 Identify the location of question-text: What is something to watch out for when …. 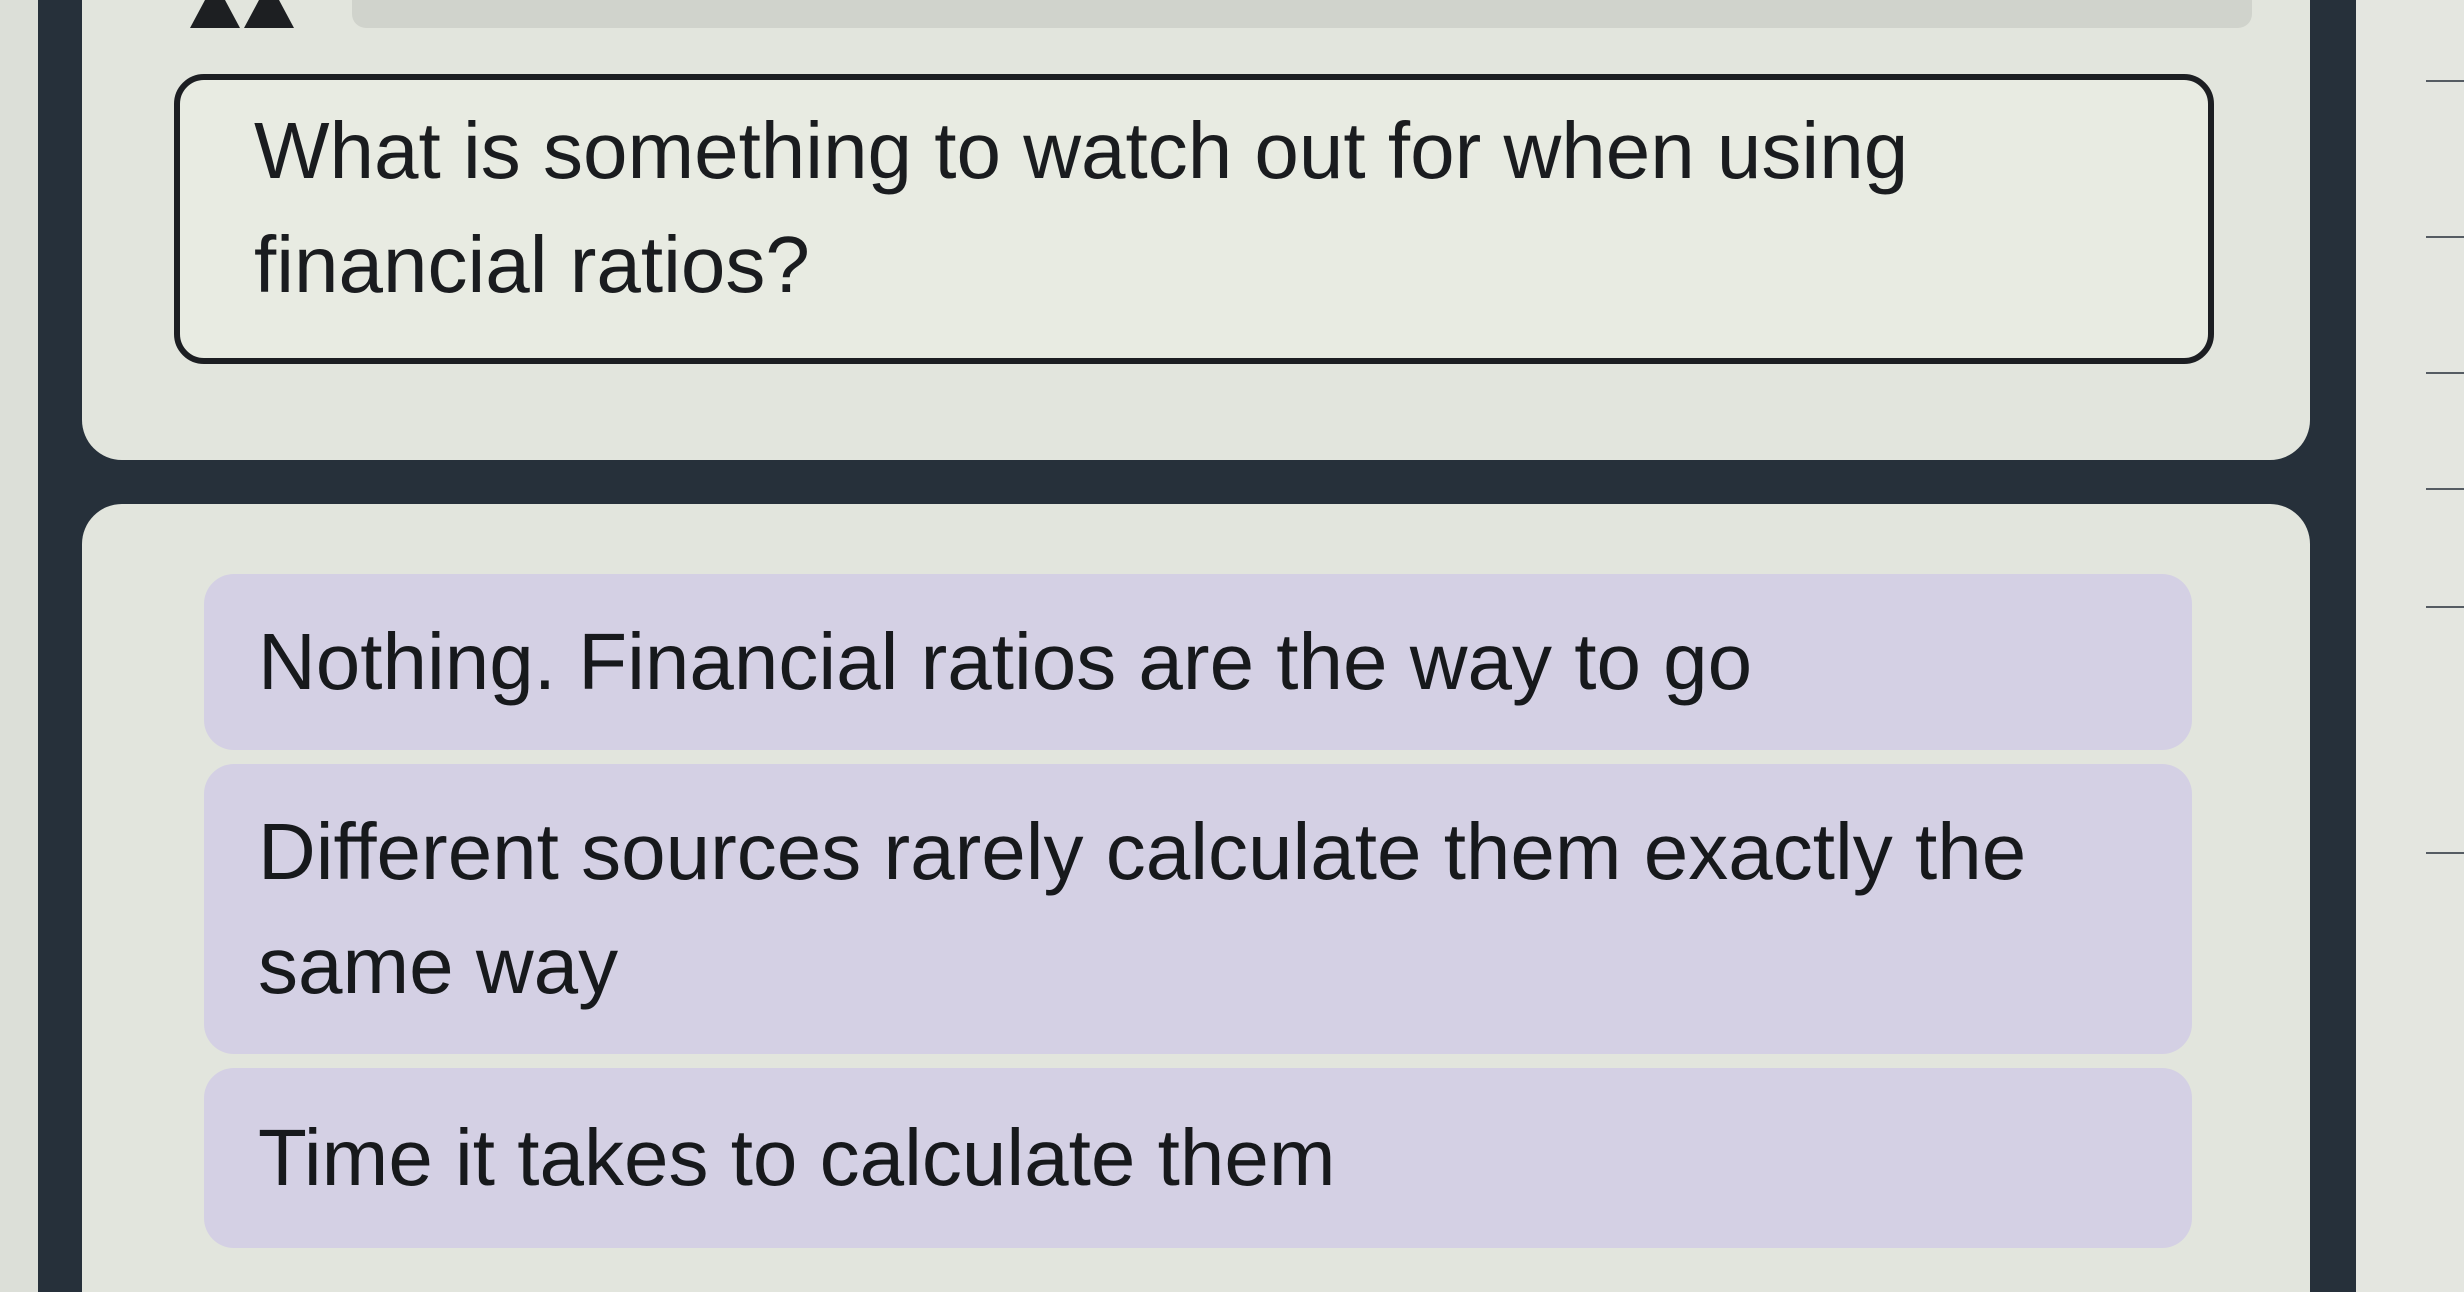
(1081, 207).